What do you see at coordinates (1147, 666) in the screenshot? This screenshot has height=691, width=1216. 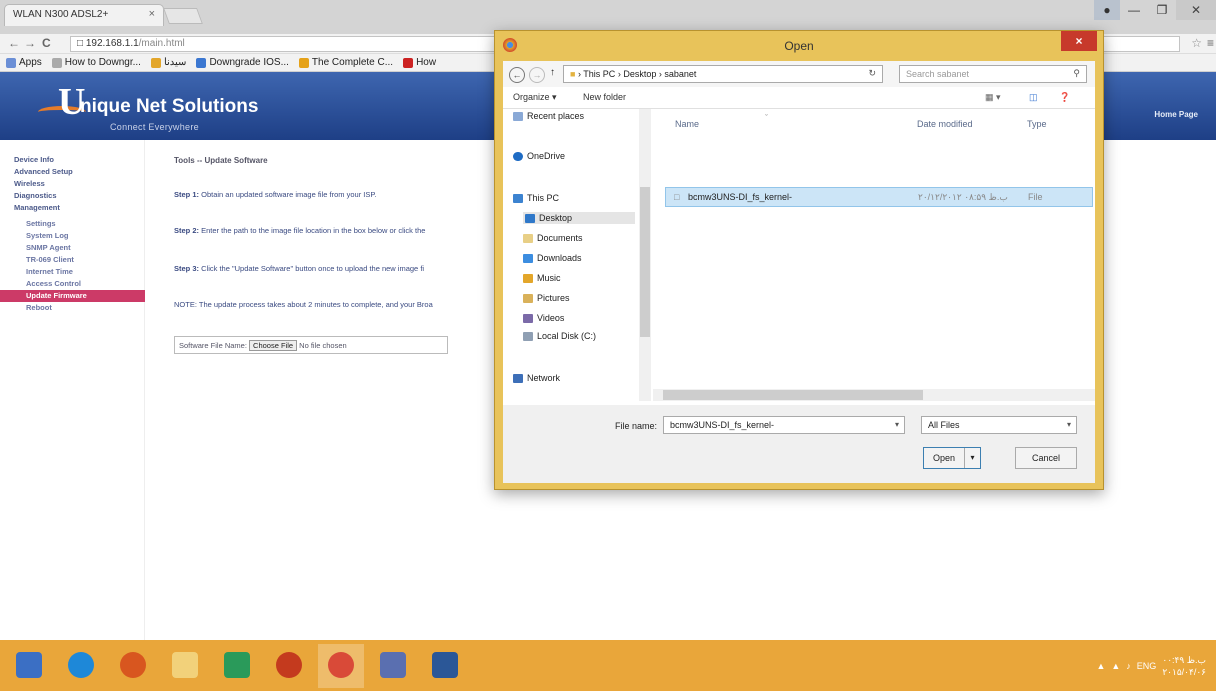 I see `language-indicator: ENG` at bounding box center [1147, 666].